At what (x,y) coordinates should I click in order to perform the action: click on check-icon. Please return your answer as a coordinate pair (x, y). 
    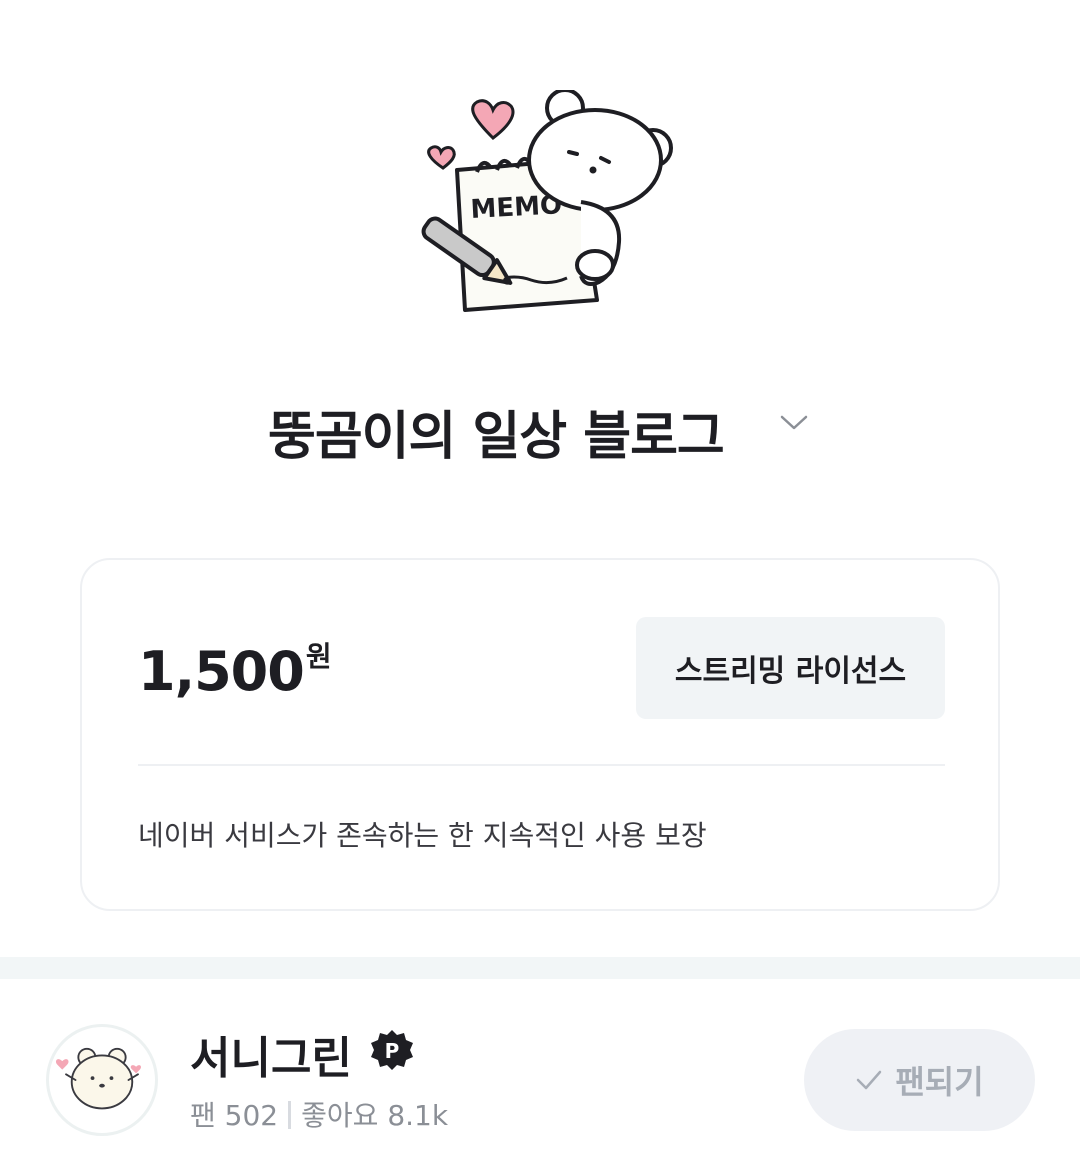
    Looking at the image, I should click on (869, 1080).